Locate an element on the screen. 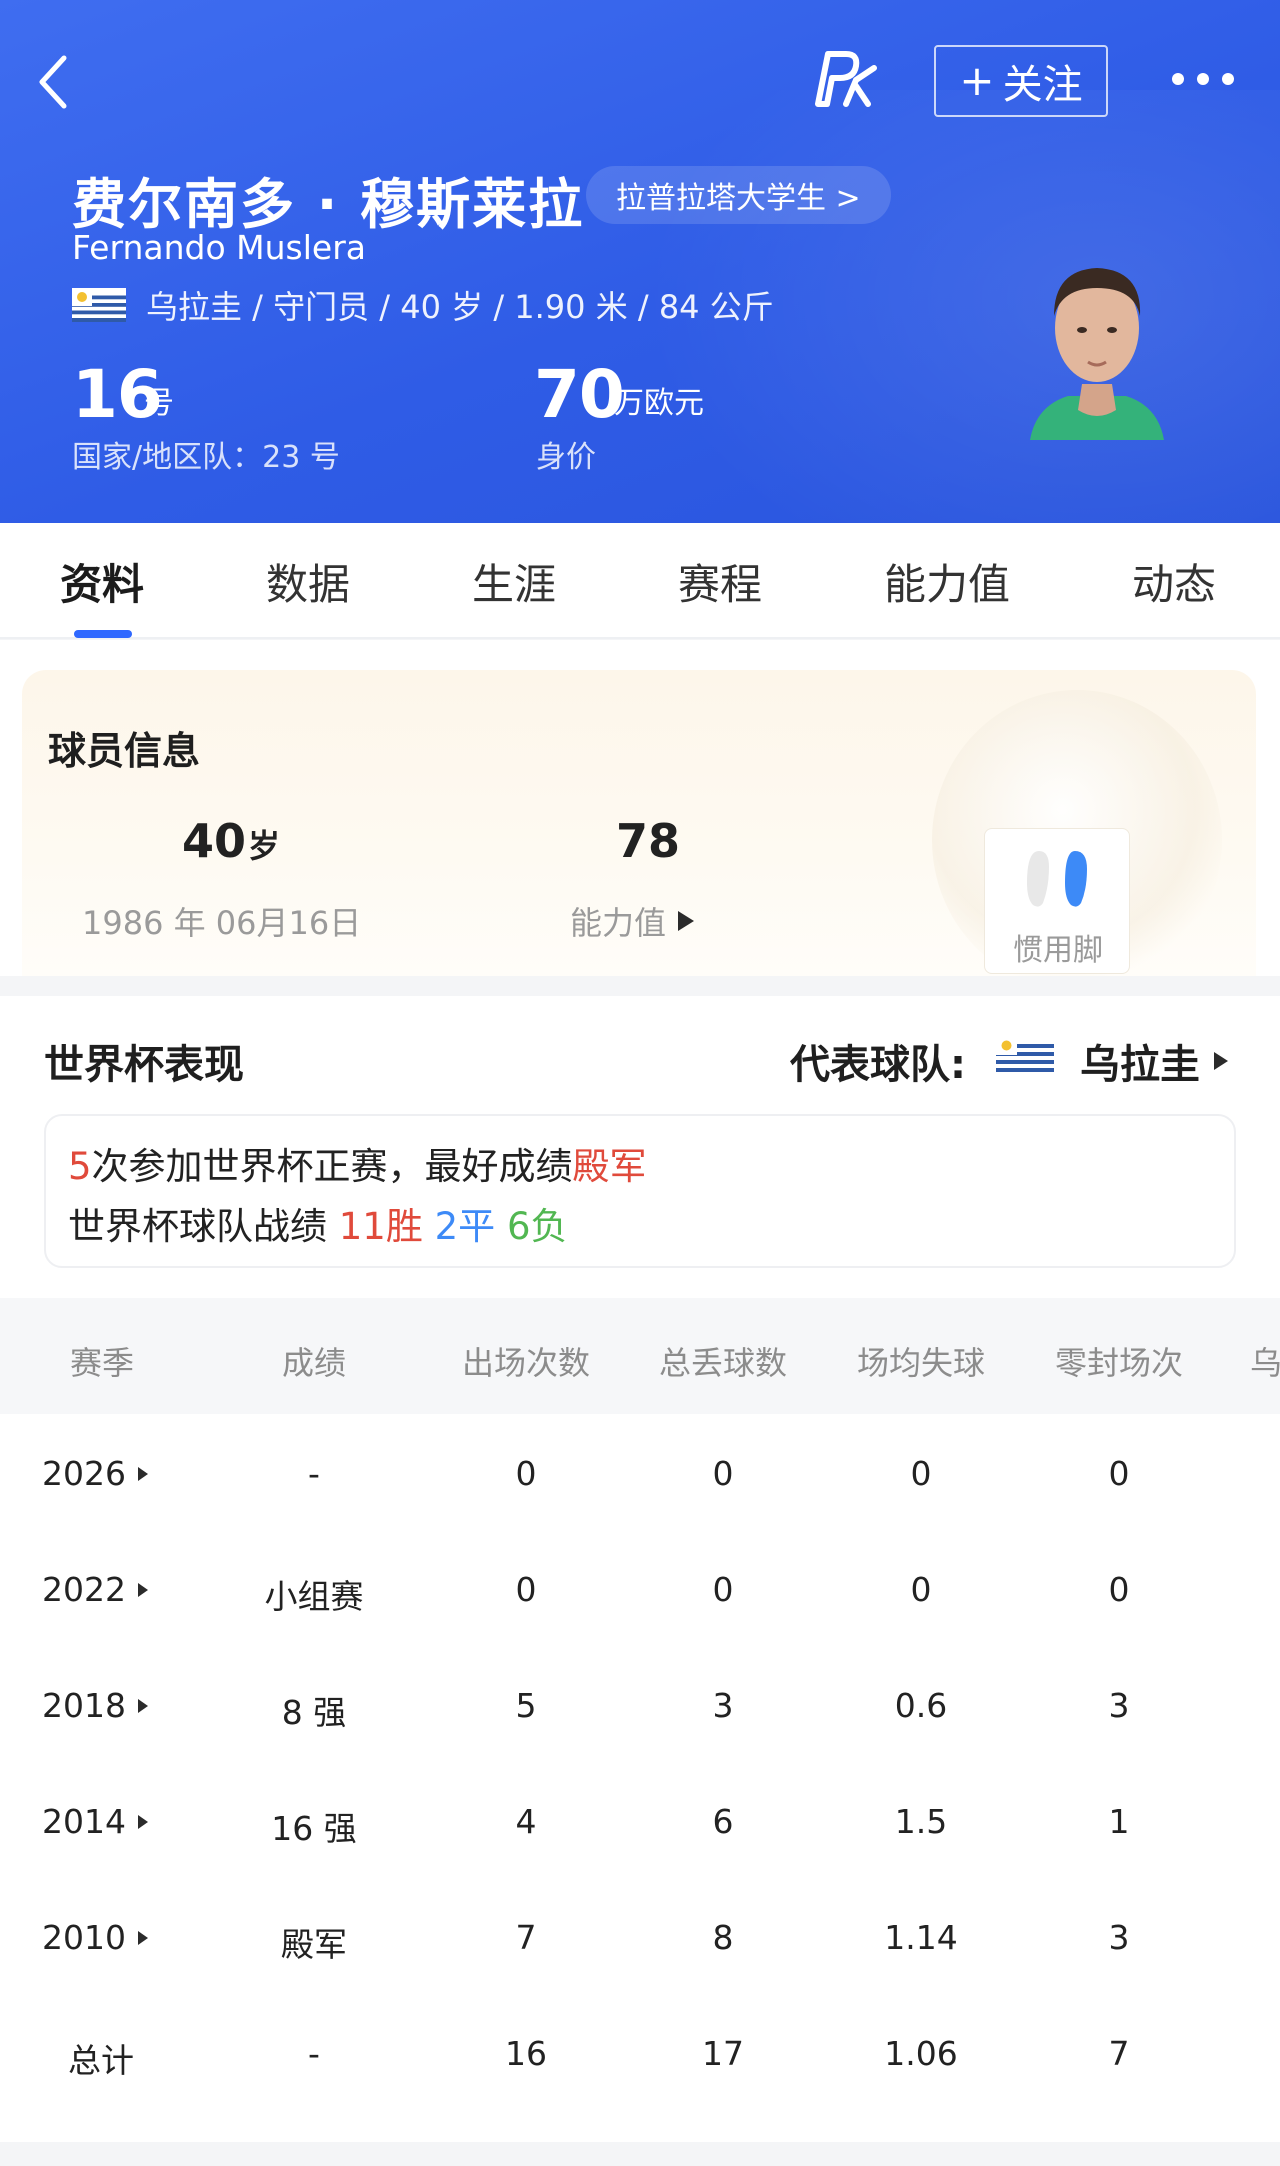 Image resolution: width=1280 pixels, height=2166 pixels. follow-label: 关注 is located at coordinates (1042, 85).